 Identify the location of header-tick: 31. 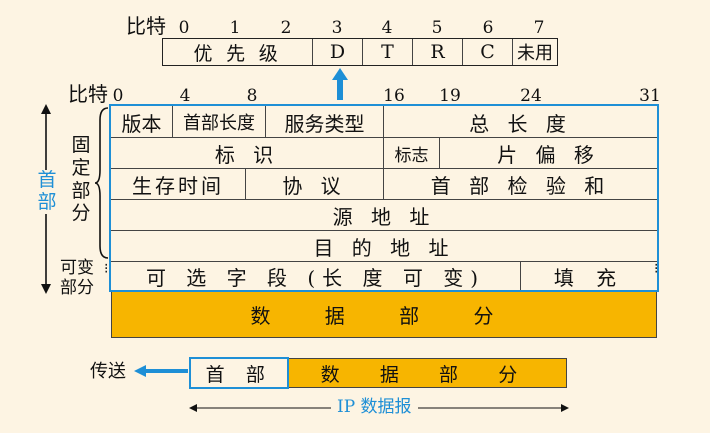
(650, 96).